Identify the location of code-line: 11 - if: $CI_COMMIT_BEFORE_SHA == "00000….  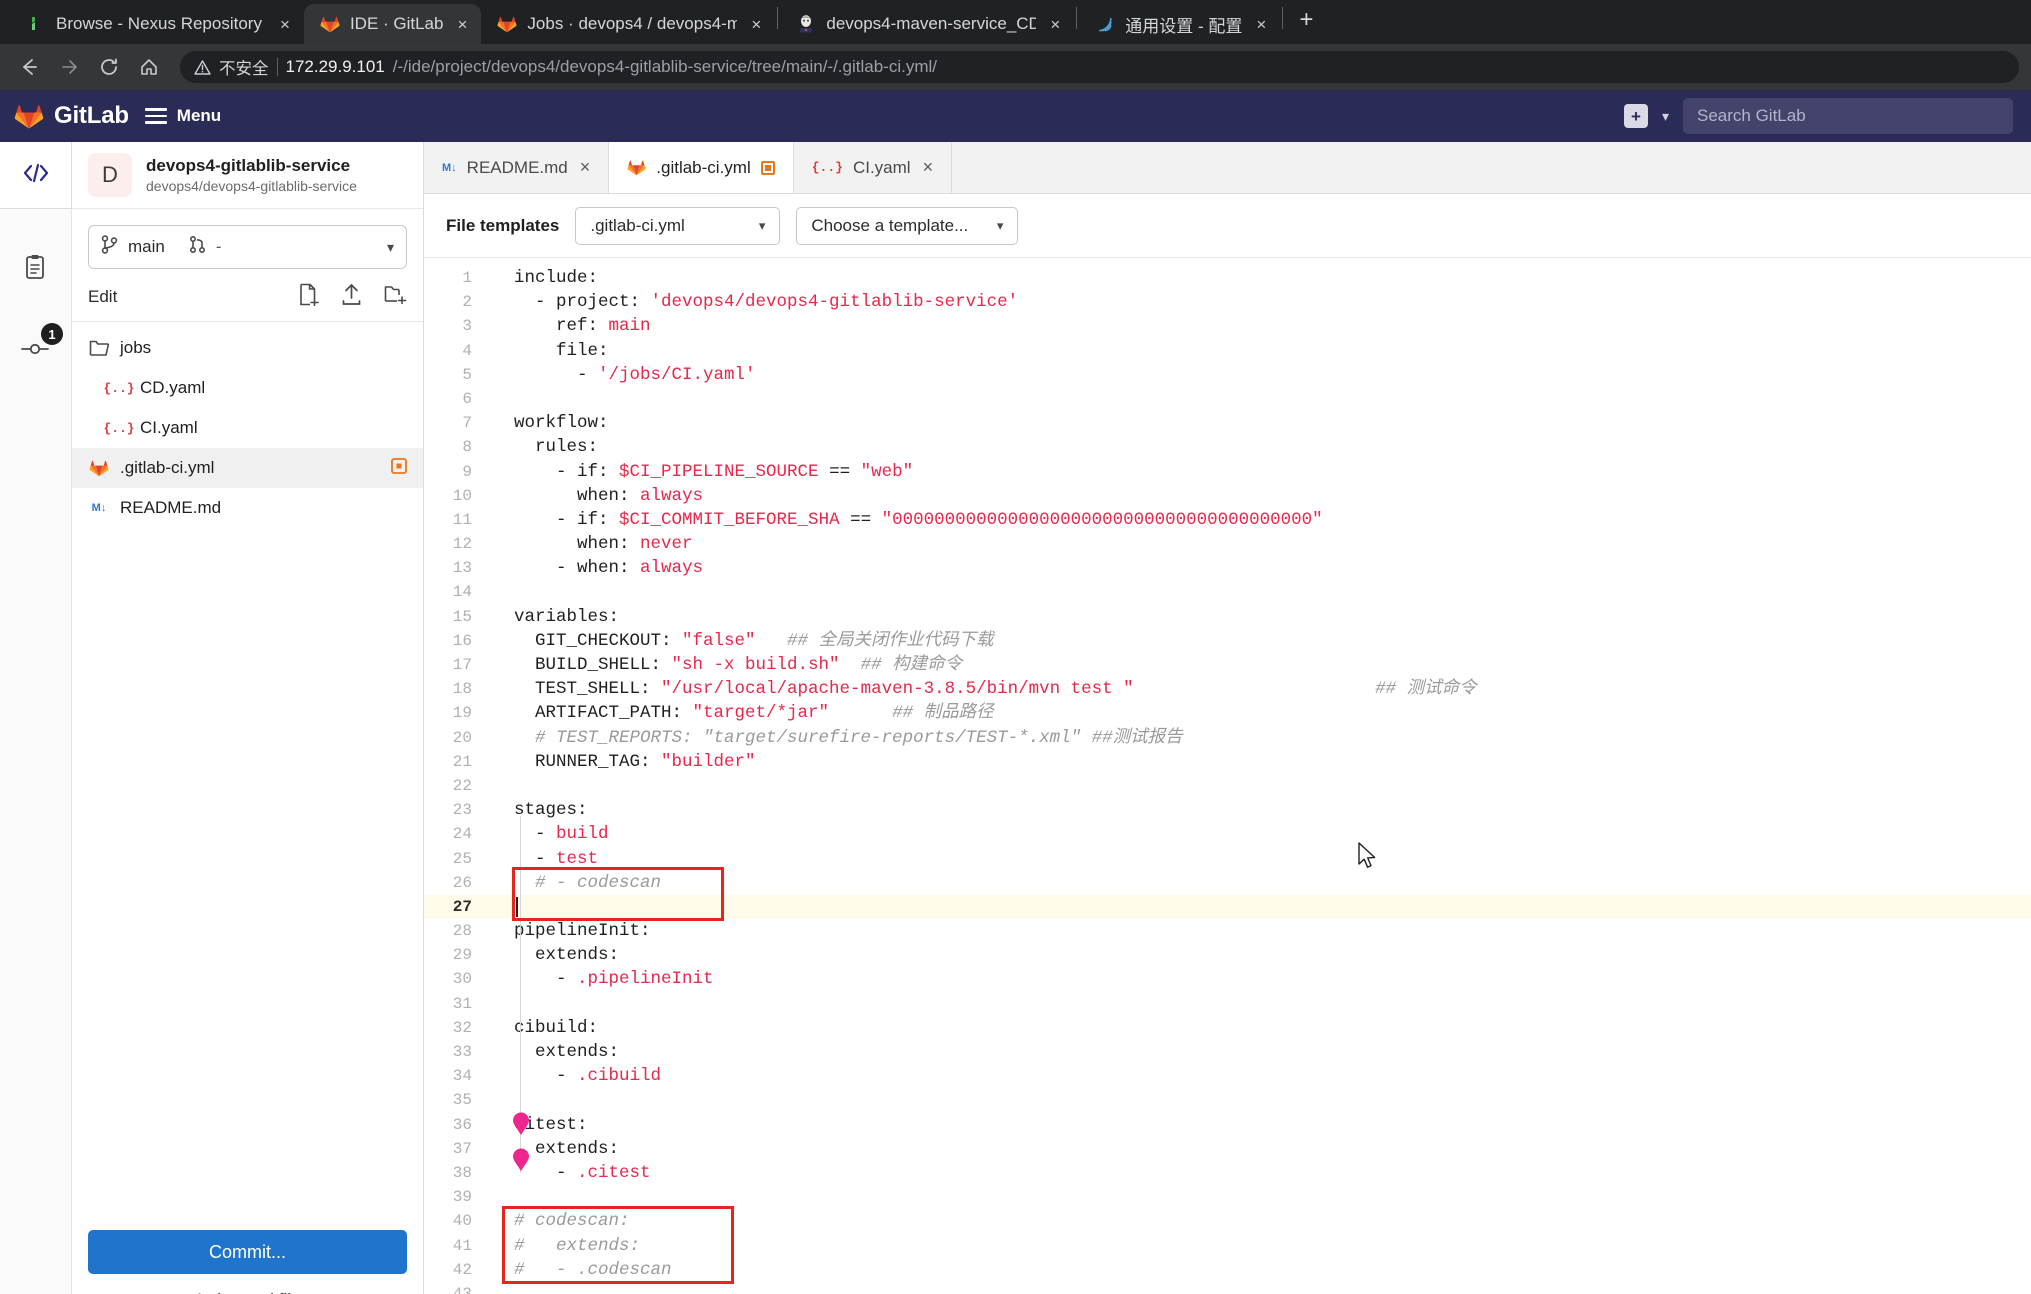
(1227, 520).